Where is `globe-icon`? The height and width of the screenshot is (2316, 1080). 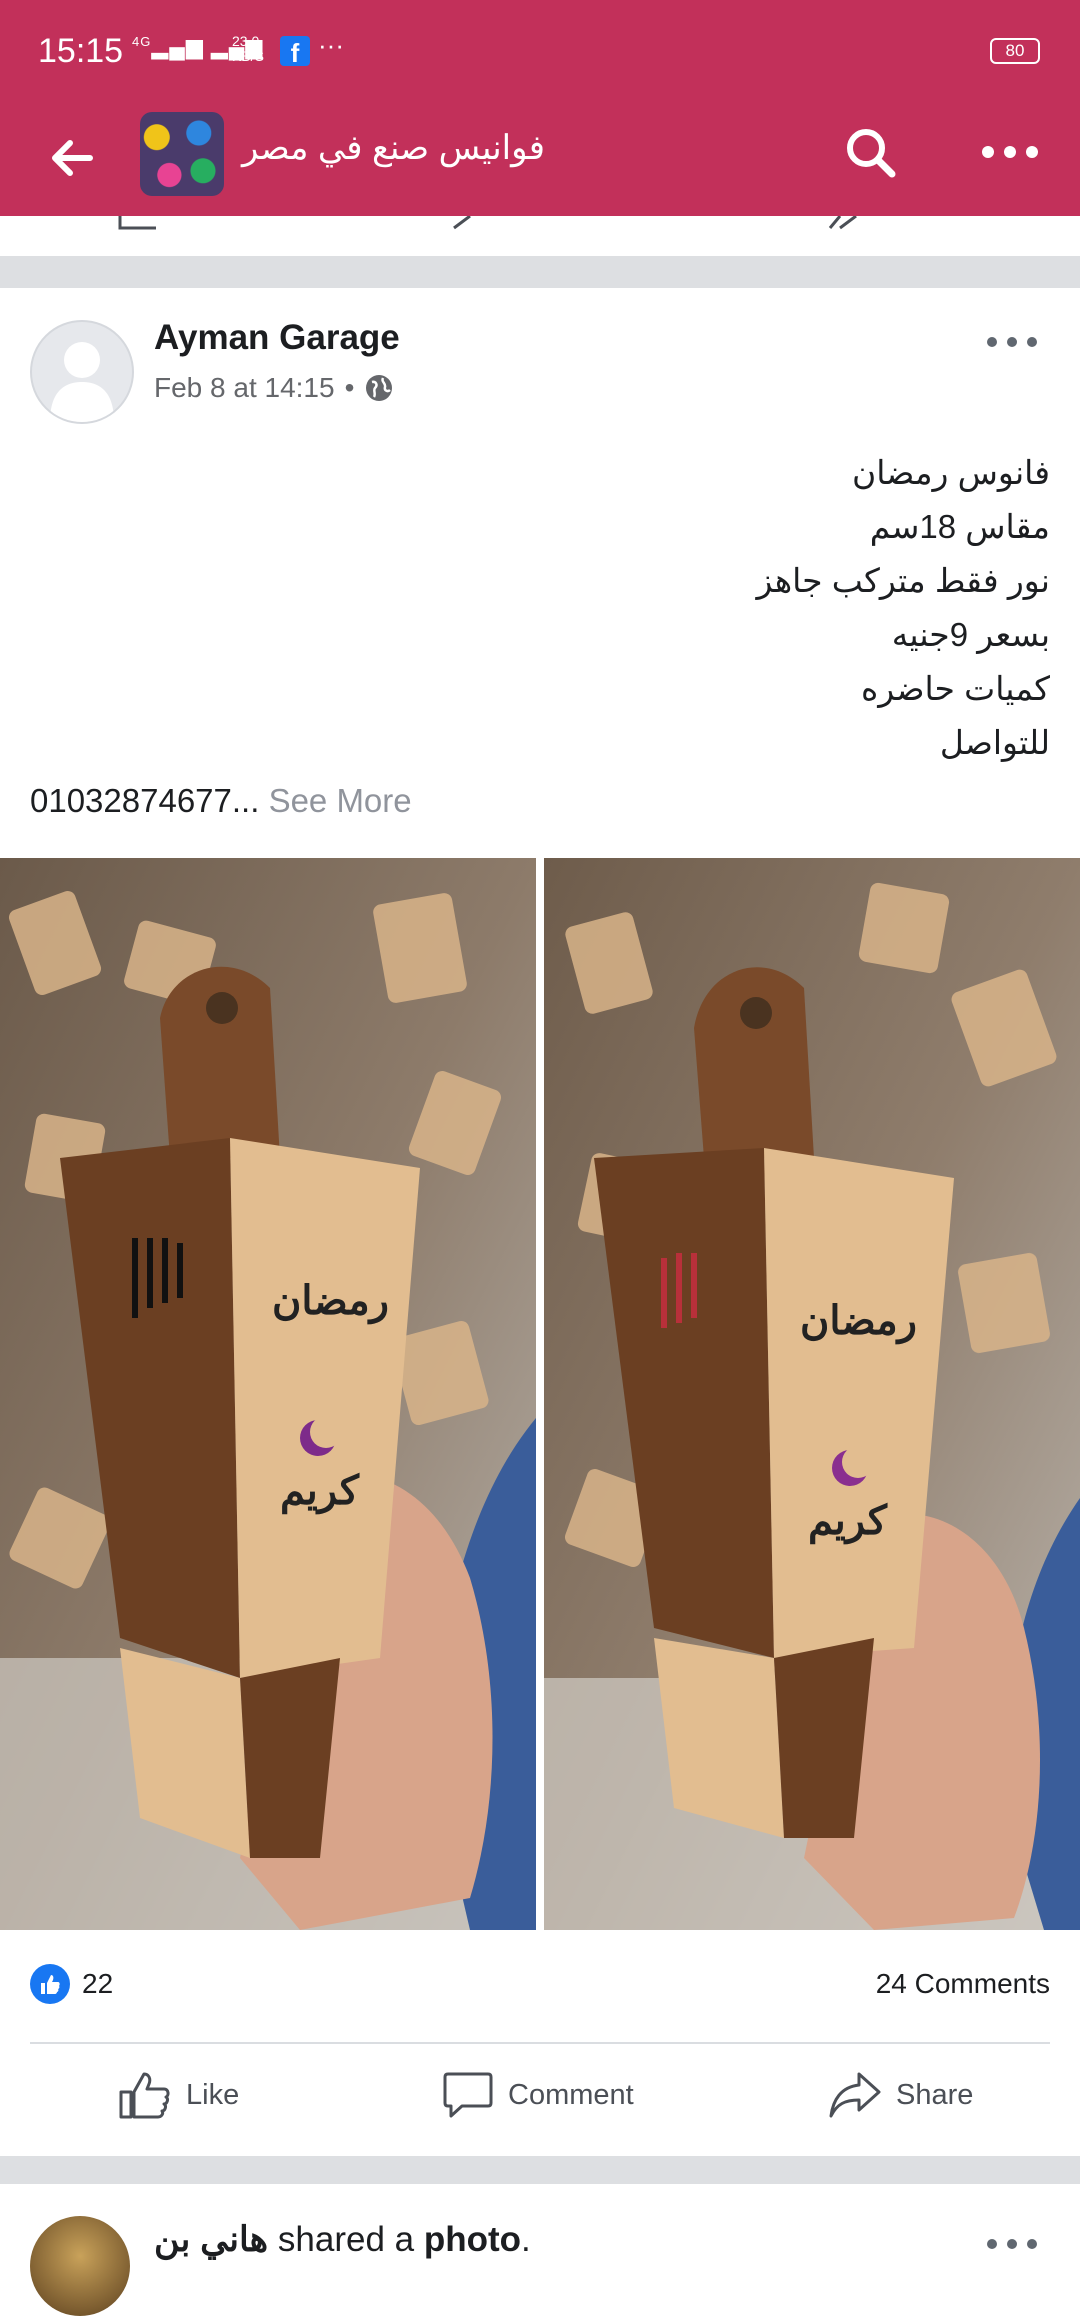 globe-icon is located at coordinates (379, 388).